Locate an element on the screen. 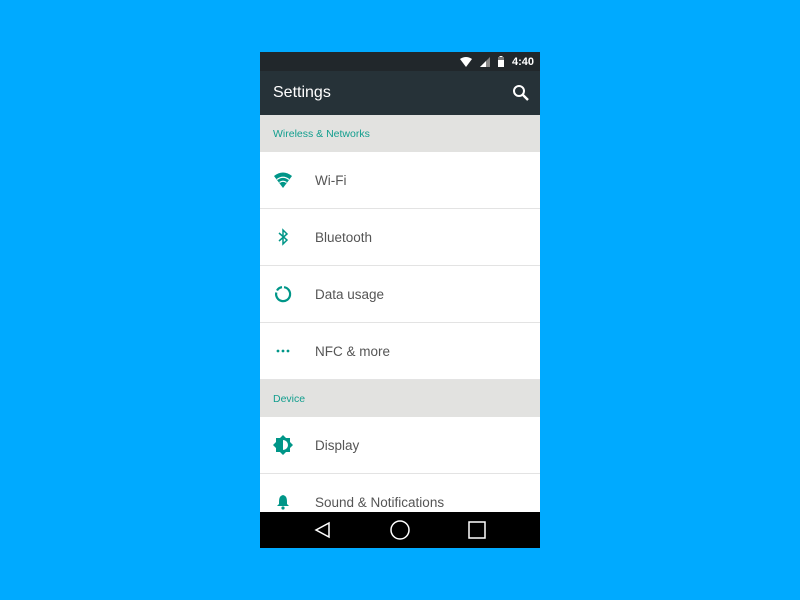 Image resolution: width=800 pixels, height=600 pixels. item-label: Bluetooth is located at coordinates (344, 237).